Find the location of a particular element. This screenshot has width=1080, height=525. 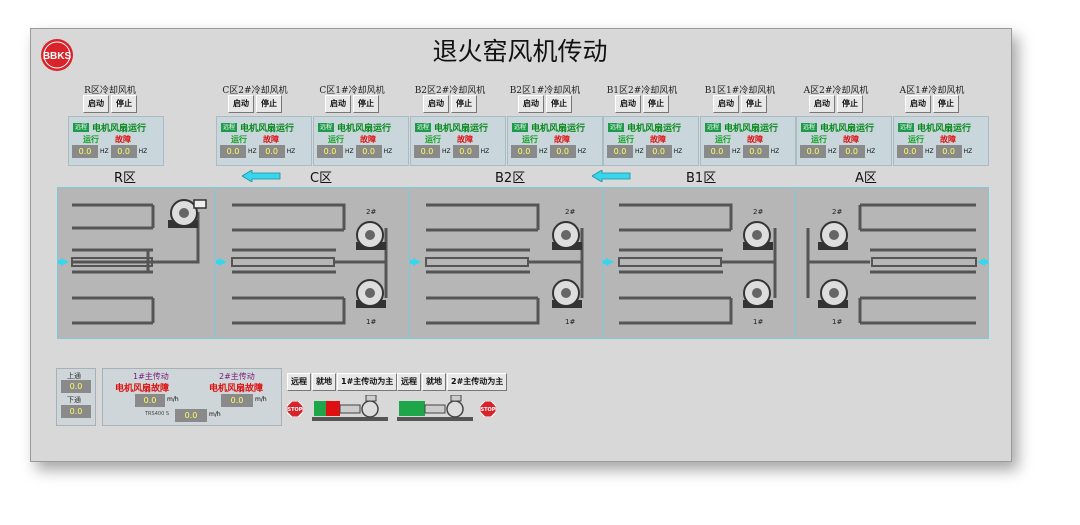

drive2-status: 电机风扇故障 is located at coordinates (236, 389).